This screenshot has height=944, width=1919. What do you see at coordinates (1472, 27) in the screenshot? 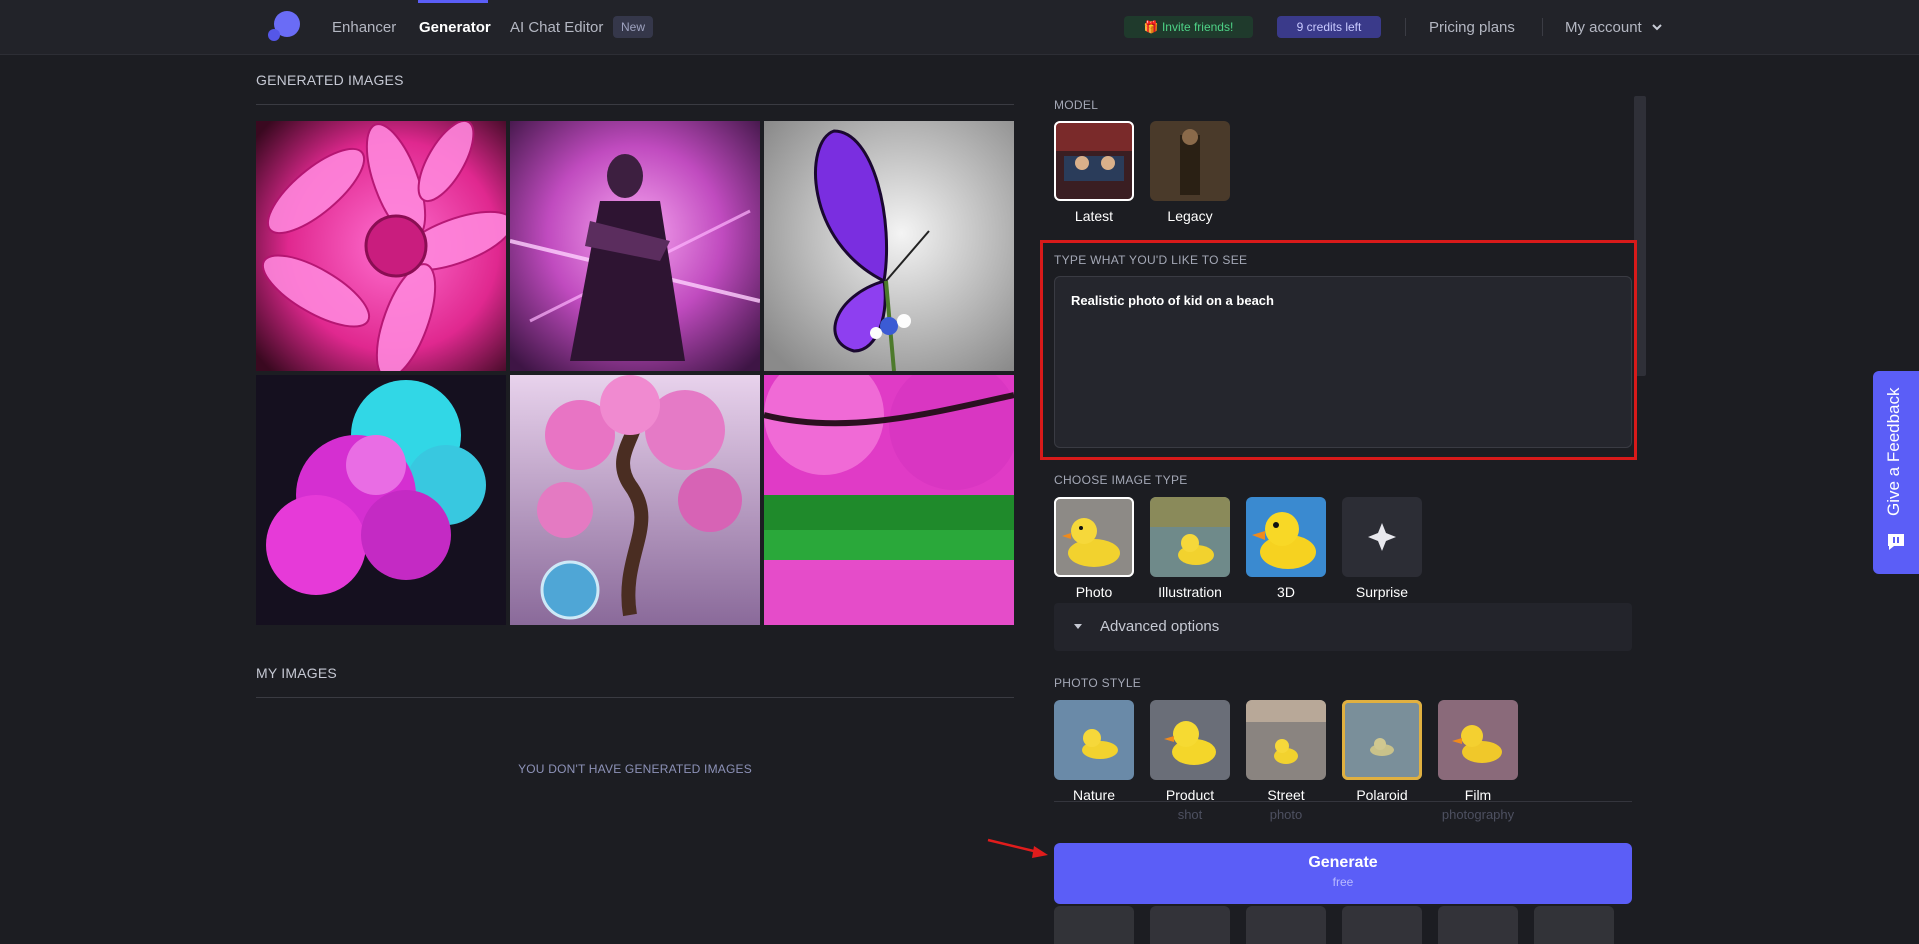
I see `nav-pricing-plans: Pricing plans` at bounding box center [1472, 27].